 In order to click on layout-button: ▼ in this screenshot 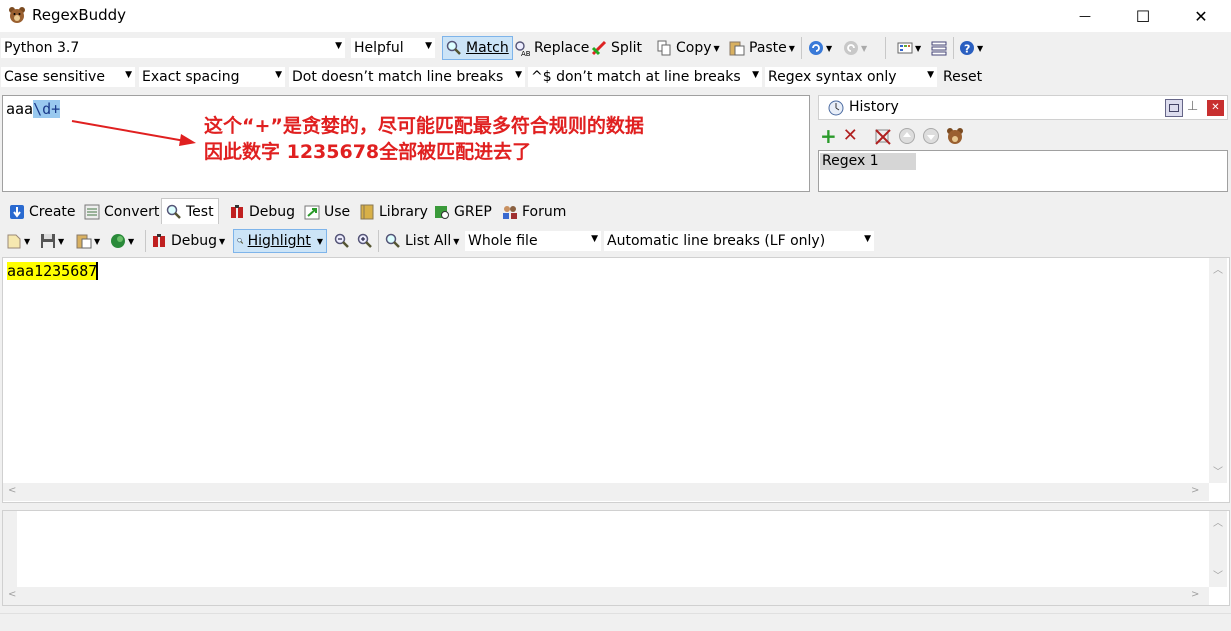, I will do `click(909, 48)`.